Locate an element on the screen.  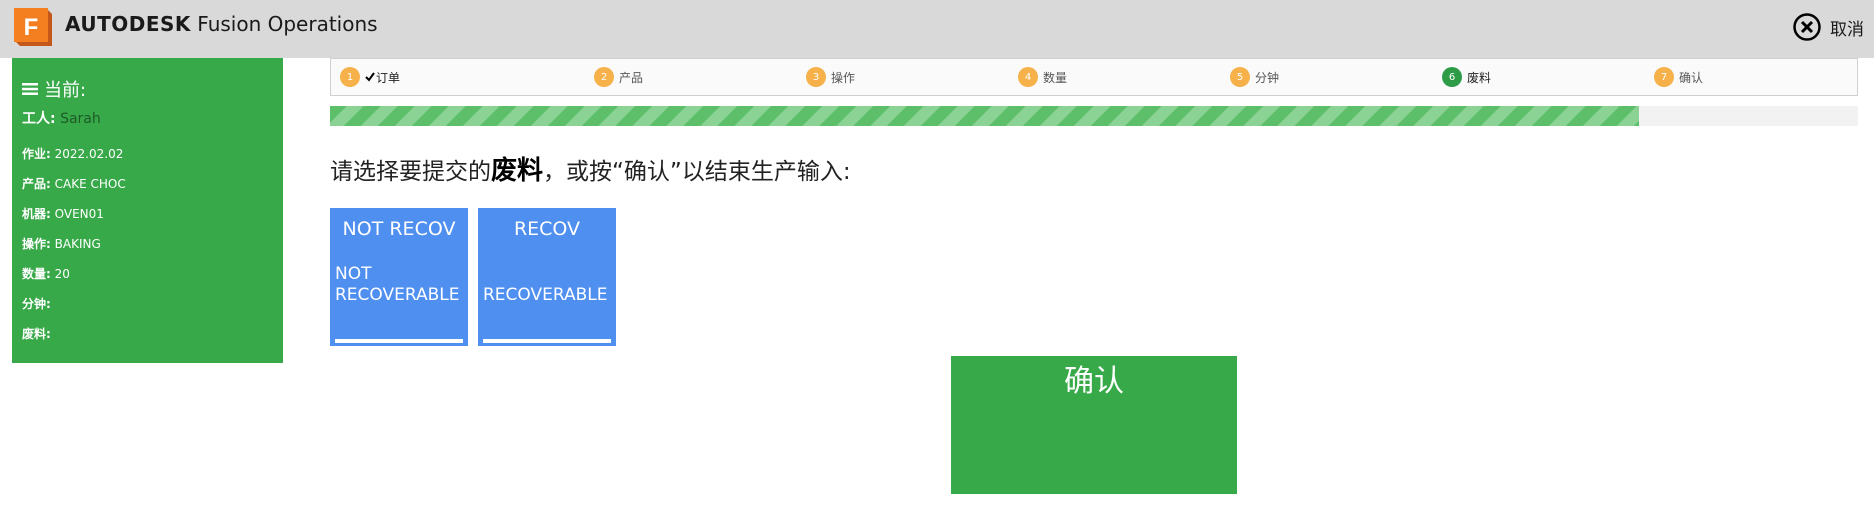
step-label: 废料 is located at coordinates (1479, 77).